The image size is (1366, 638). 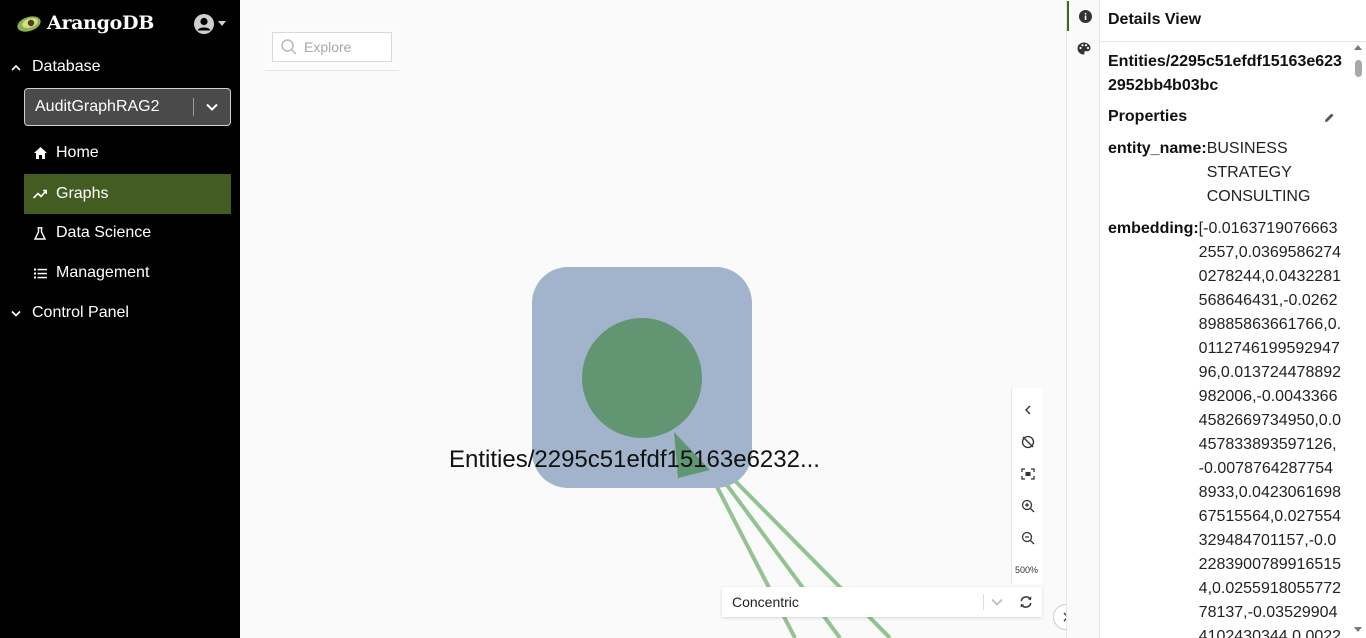 What do you see at coordinates (127, 153) in the screenshot?
I see `sidebar-item-home: Home` at bounding box center [127, 153].